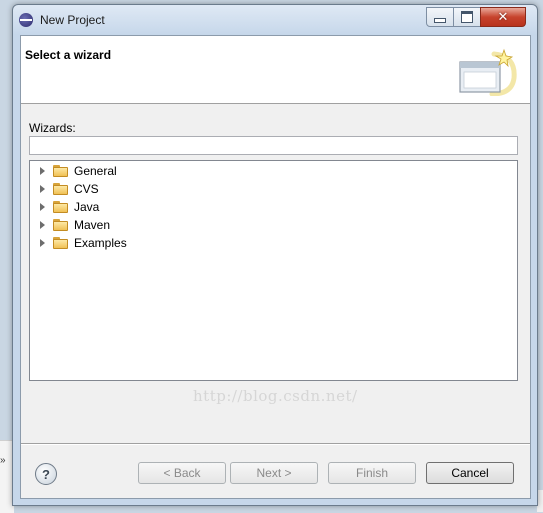 The height and width of the screenshot is (513, 543). I want to click on close-button: ✕, so click(503, 17).